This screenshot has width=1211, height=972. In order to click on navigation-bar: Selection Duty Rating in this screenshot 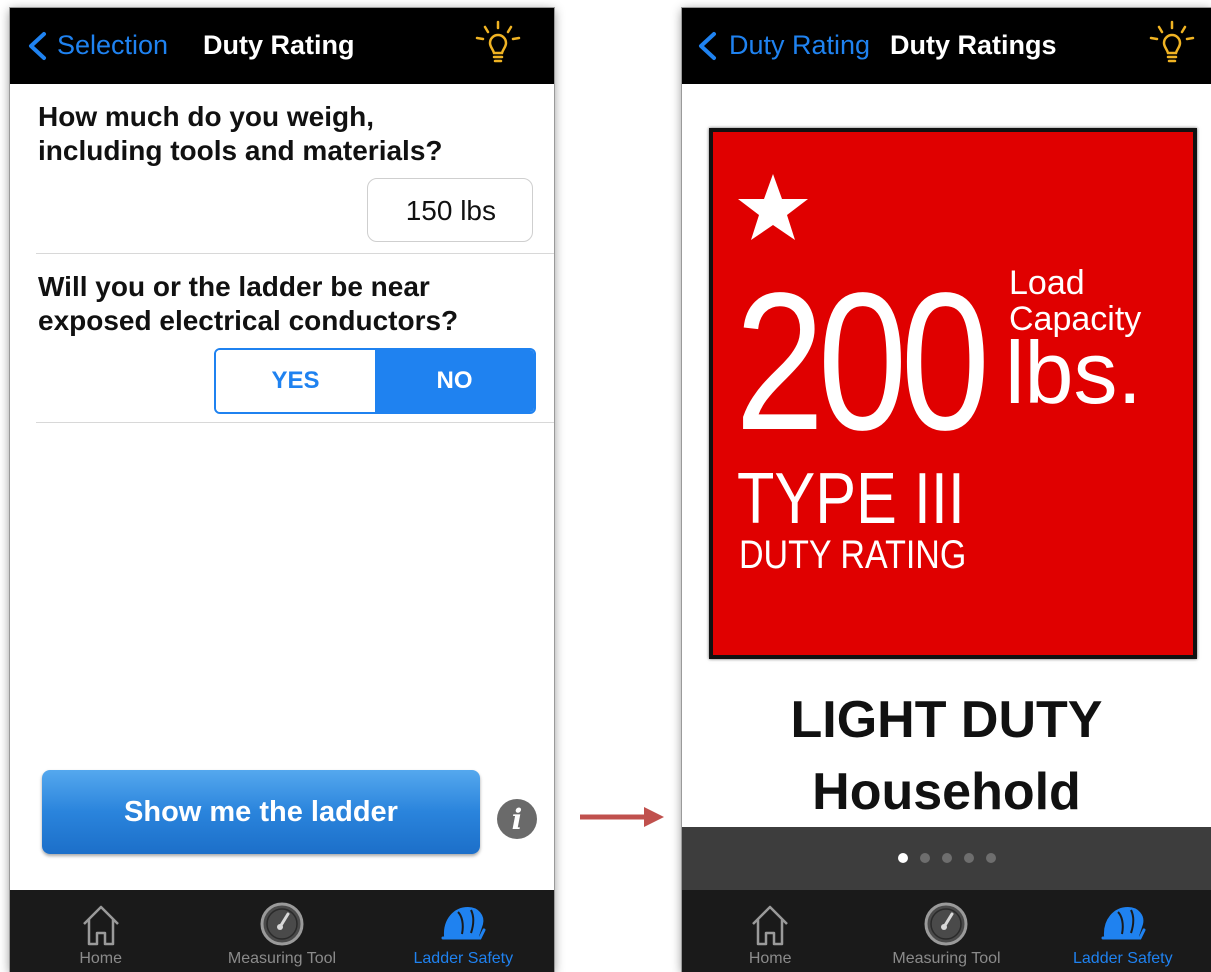, I will do `click(282, 46)`.